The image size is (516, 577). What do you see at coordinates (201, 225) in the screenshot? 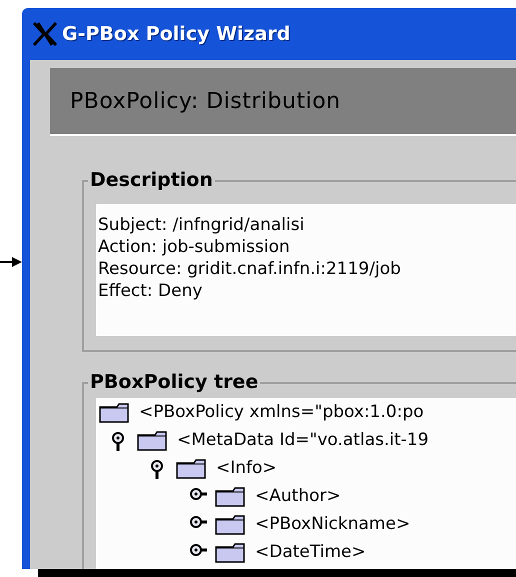
I see `description-line: Subject: /infngrid/analisi` at bounding box center [201, 225].